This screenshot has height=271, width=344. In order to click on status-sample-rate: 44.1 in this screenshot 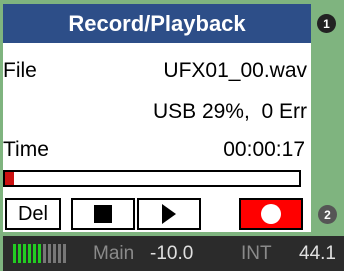, I will do `click(317, 253)`.